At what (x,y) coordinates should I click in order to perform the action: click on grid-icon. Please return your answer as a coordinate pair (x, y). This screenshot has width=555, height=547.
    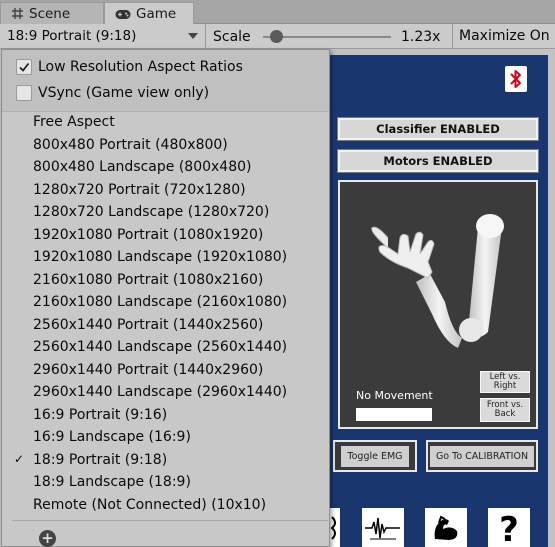
    Looking at the image, I should click on (17, 13).